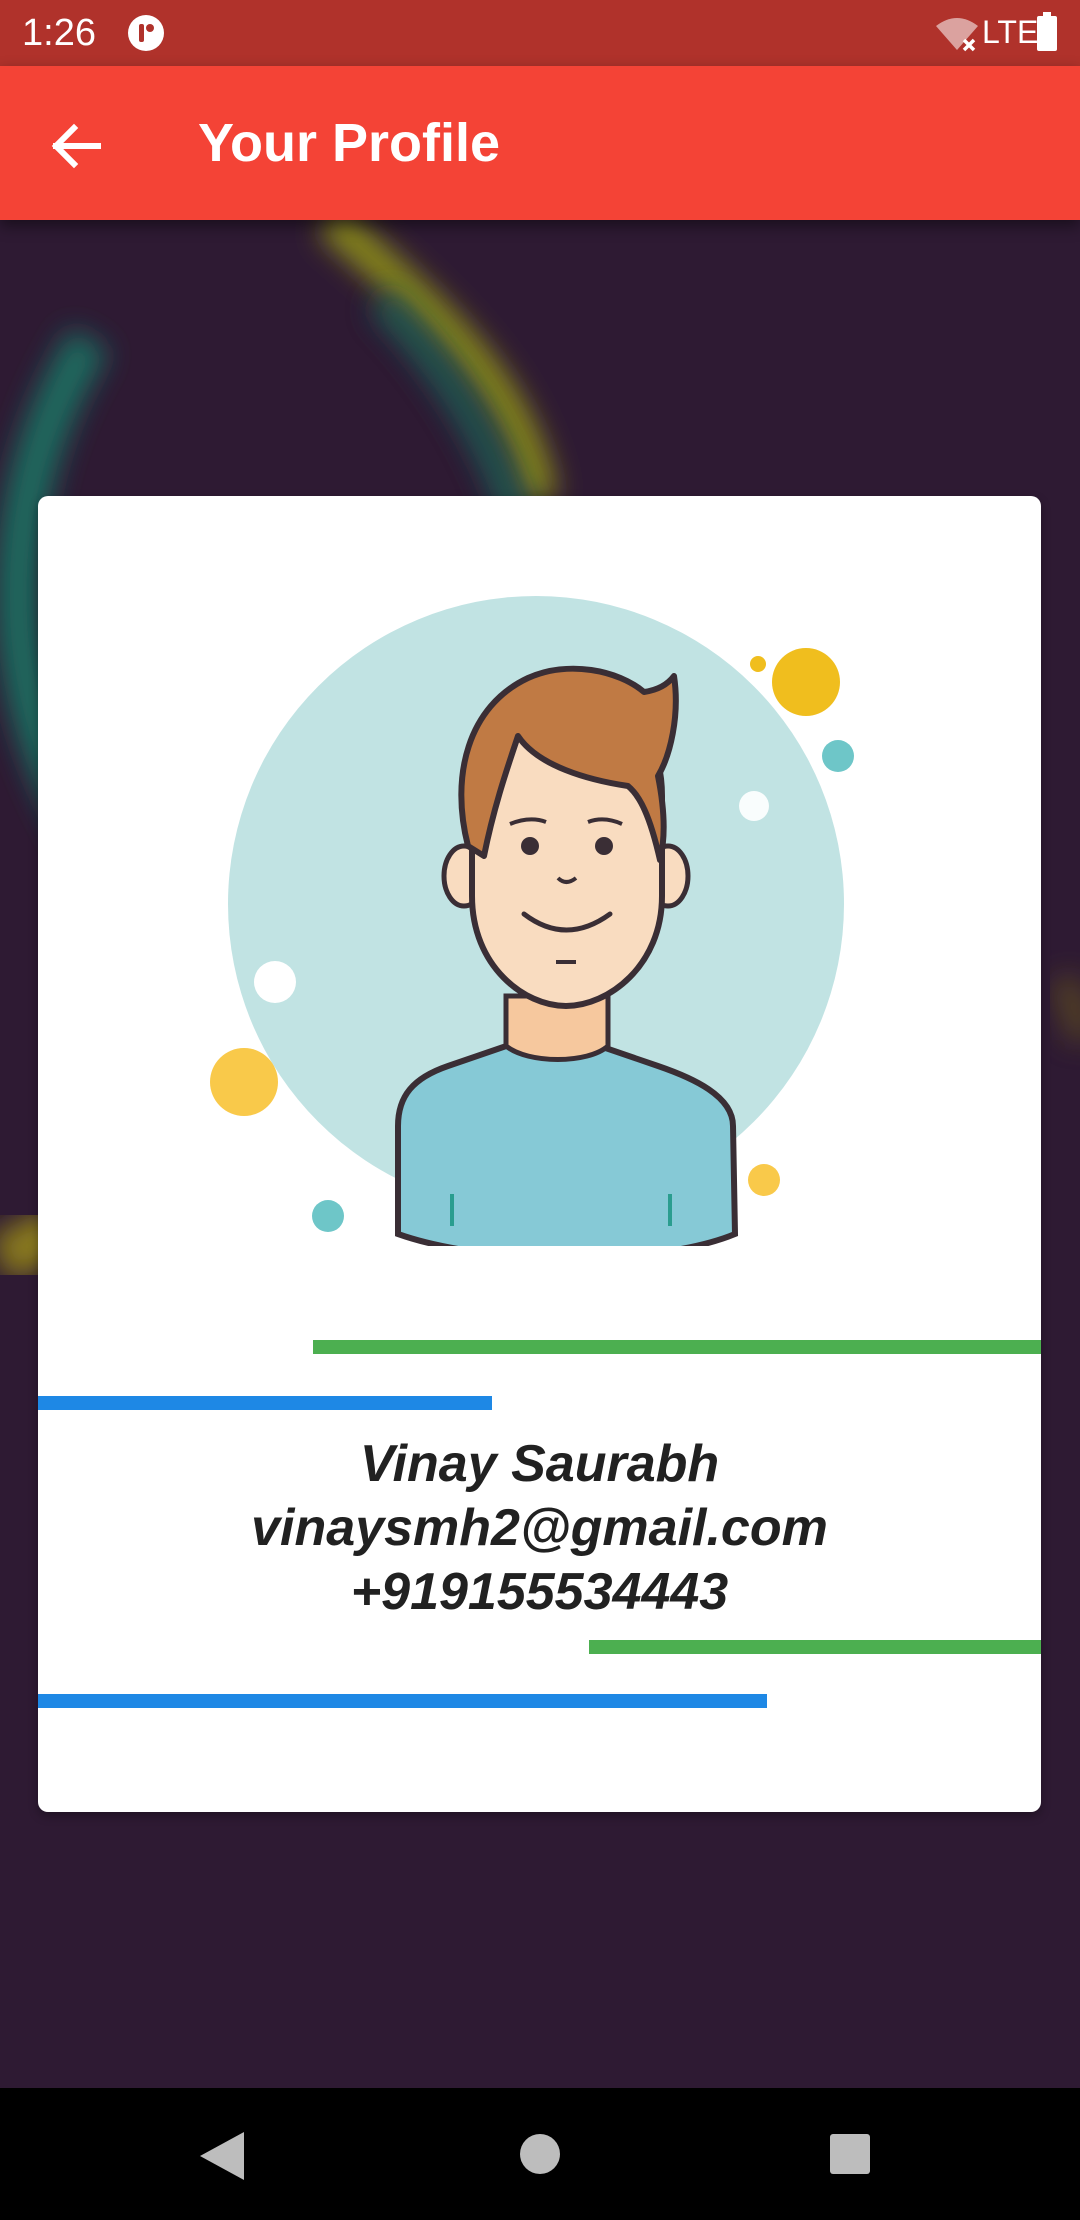  Describe the element at coordinates (222, 2156) in the screenshot. I see `triangle-back-icon` at that location.